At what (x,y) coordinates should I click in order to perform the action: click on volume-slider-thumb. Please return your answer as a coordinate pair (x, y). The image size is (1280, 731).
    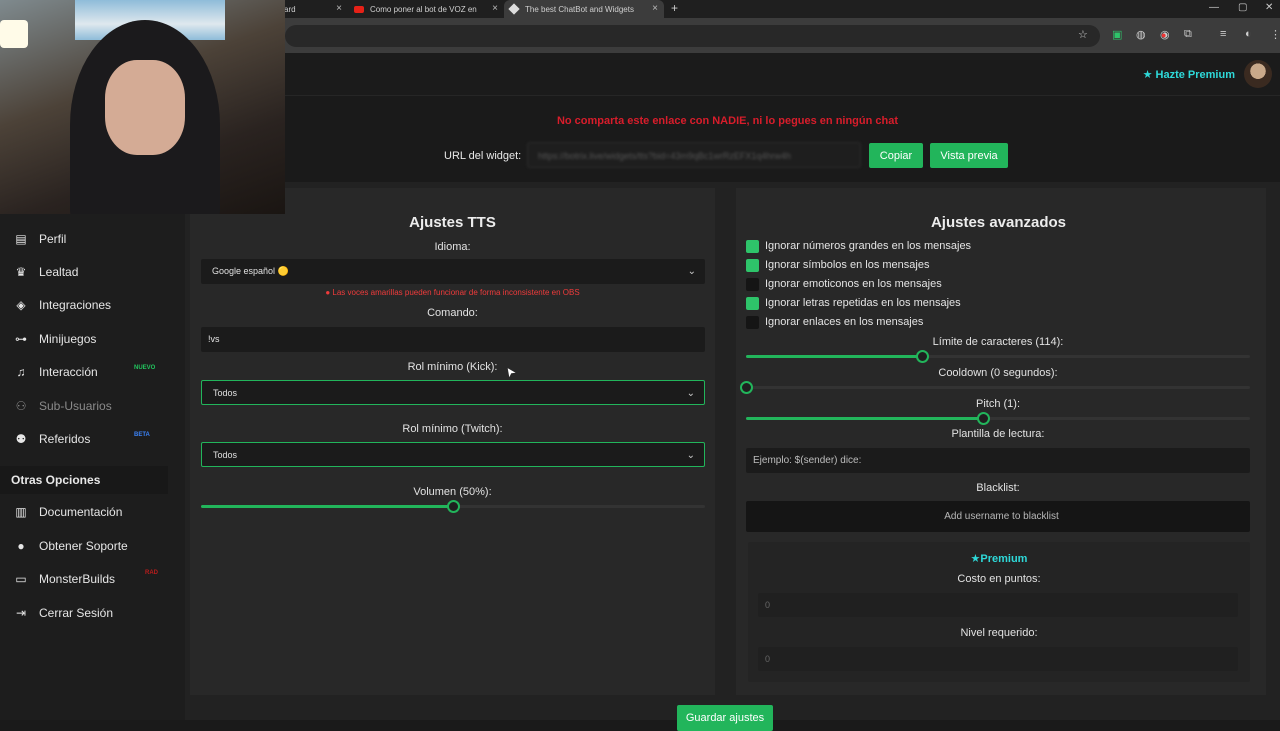
    Looking at the image, I should click on (453, 506).